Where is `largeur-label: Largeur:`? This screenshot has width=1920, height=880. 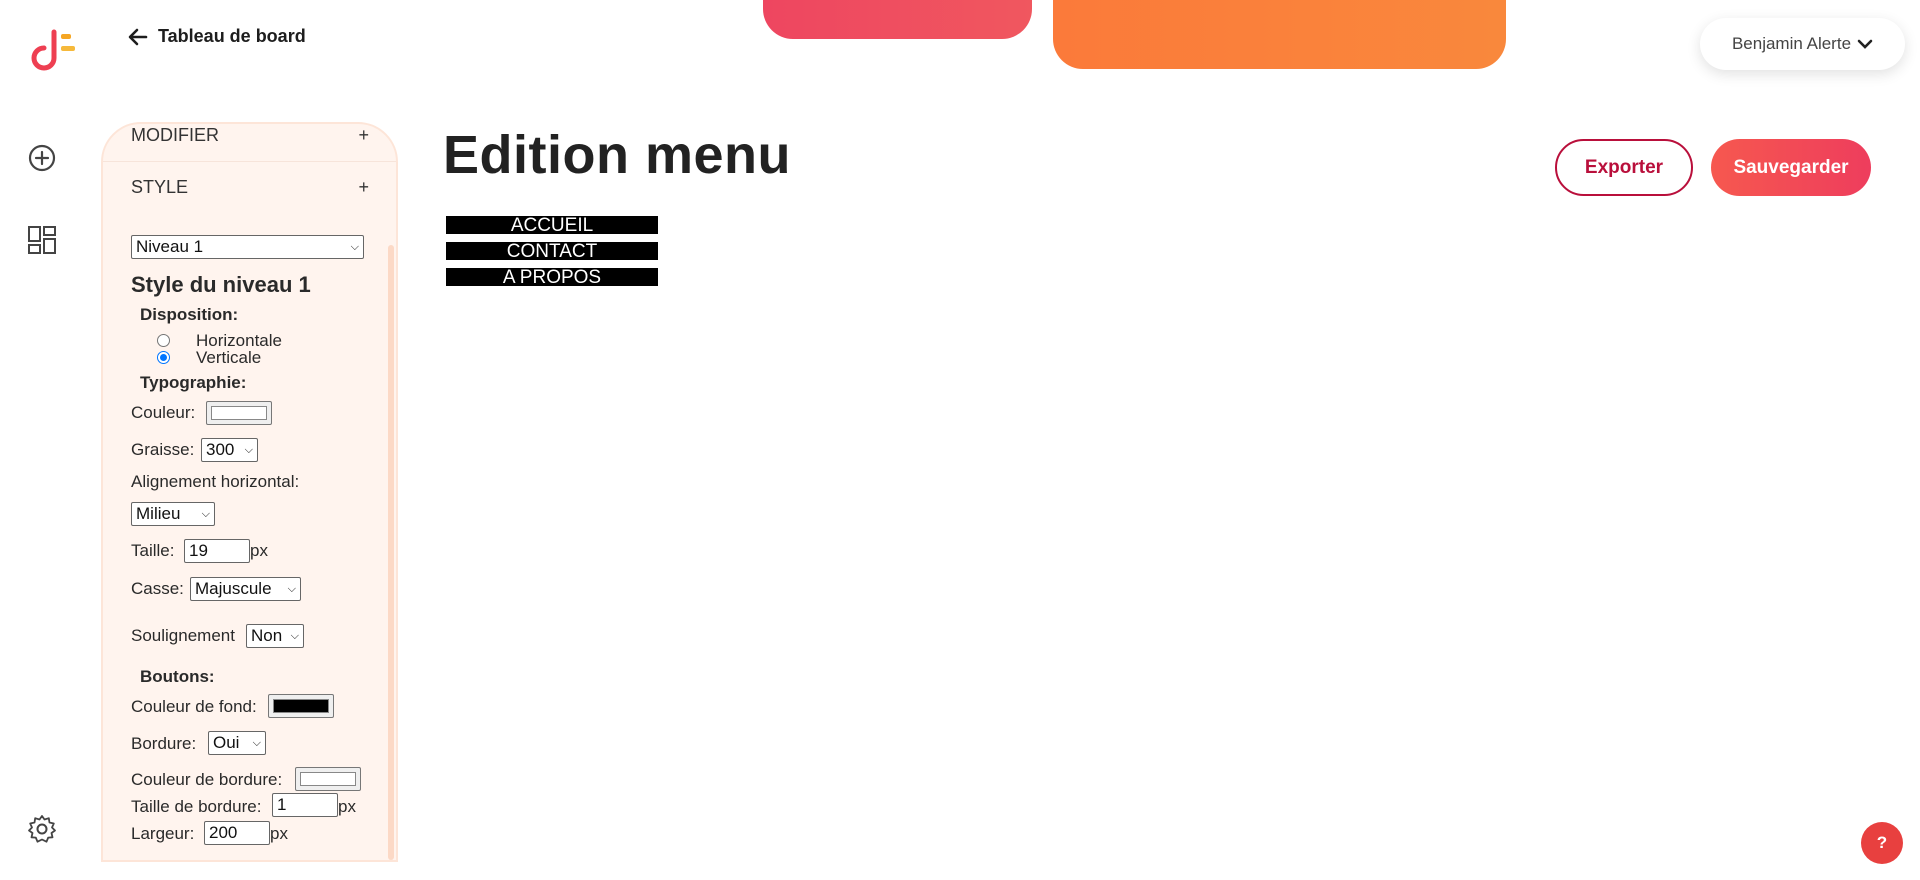
largeur-label: Largeur: is located at coordinates (163, 833).